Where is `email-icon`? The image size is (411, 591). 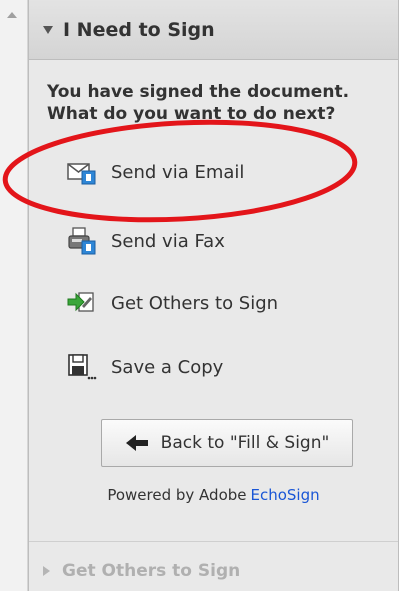 email-icon is located at coordinates (82, 172).